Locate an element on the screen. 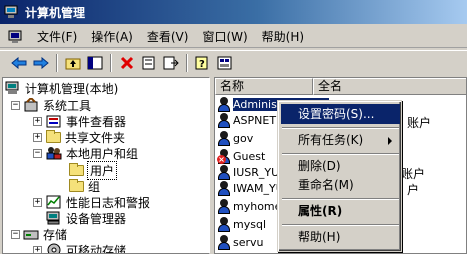 The width and height of the screenshot is (467, 254). menu-item-properties: 属性(R) is located at coordinates (340, 211).